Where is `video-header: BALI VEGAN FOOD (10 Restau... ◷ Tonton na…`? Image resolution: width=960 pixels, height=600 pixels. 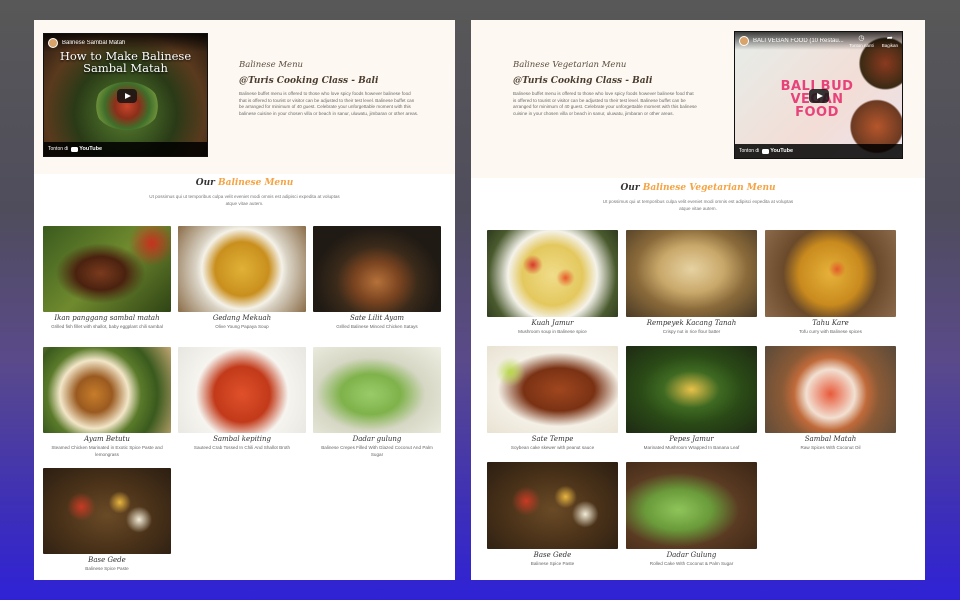
video-header: BALI VEGAN FOOD (10 Restau... ◷ Tonton na… is located at coordinates (818, 41).